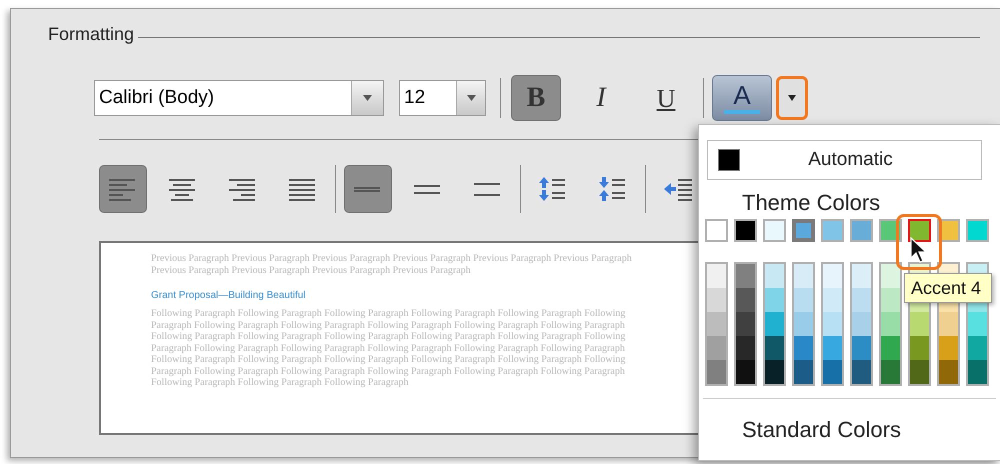 The width and height of the screenshot is (1000, 464). What do you see at coordinates (812, 203) in the screenshot?
I see `theme-colors-heading: Theme Colors` at bounding box center [812, 203].